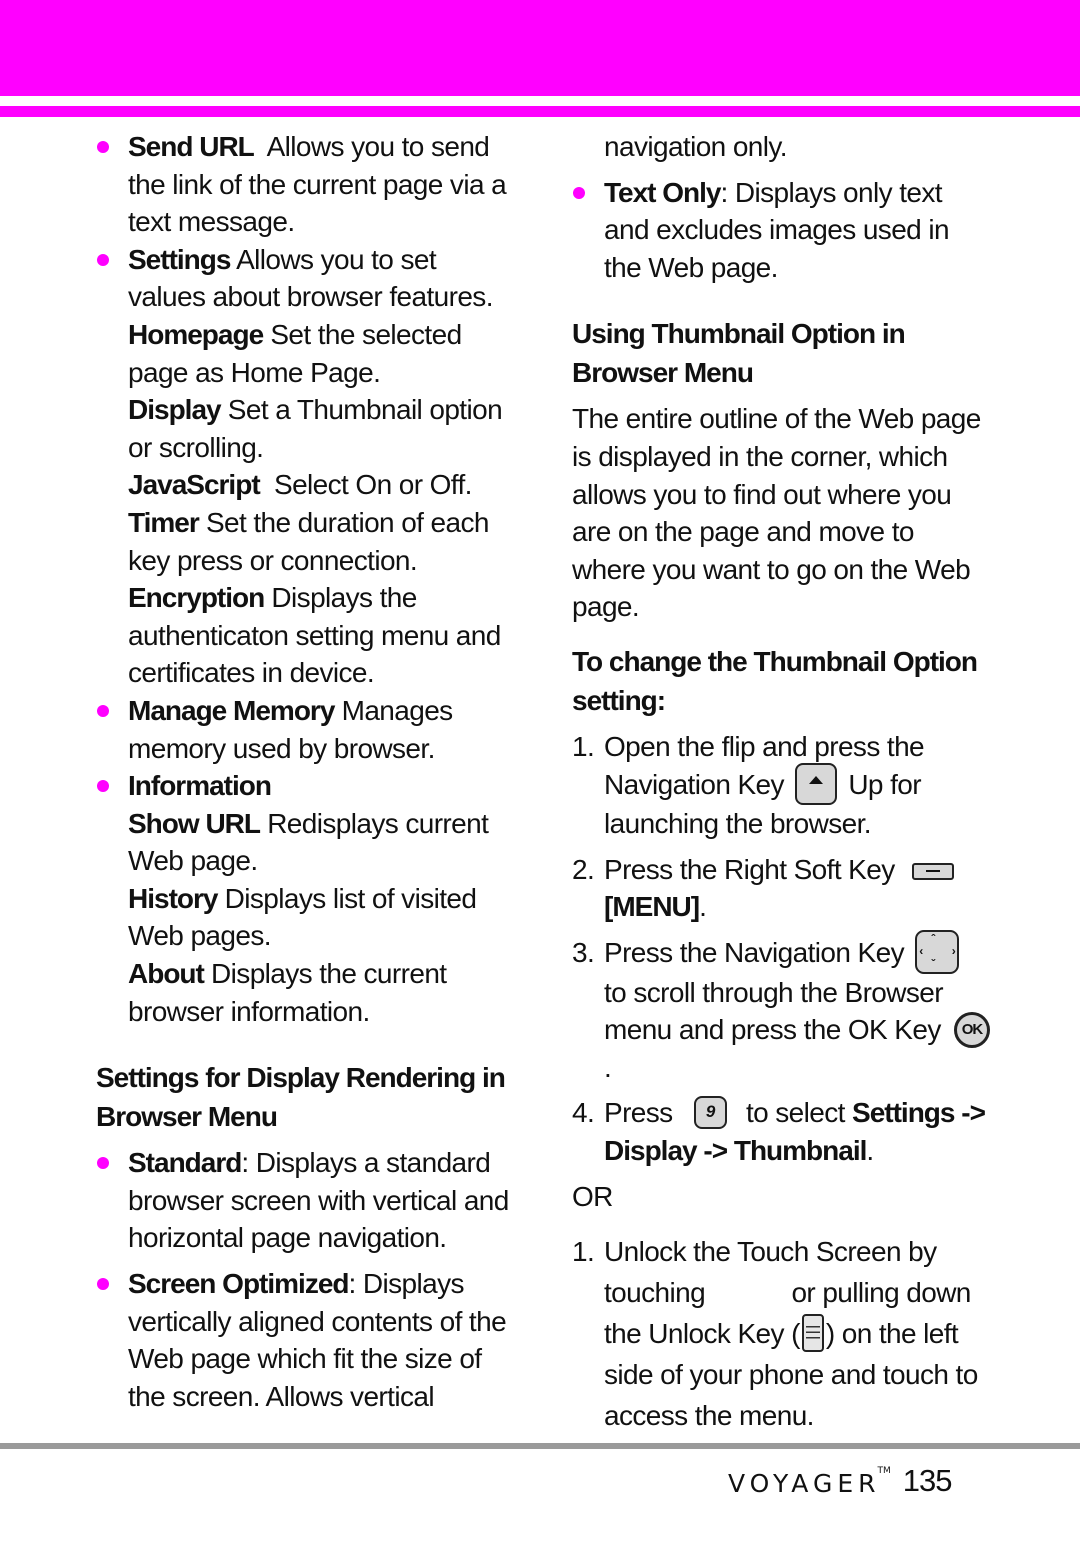  I want to click on term: Screen Optimized, so click(239, 1284).